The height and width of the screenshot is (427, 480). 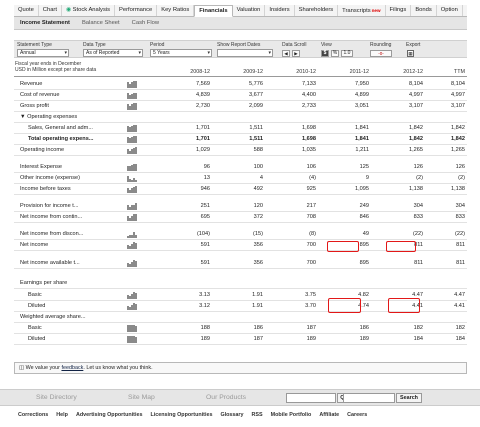 What do you see at coordinates (310, 306) in the screenshot?
I see `table-cell: 3.70` at bounding box center [310, 306].